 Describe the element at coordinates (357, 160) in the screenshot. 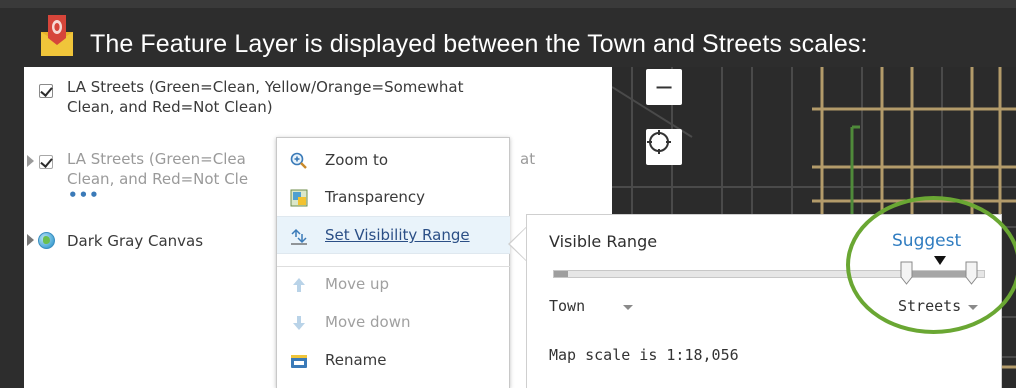

I see `menu-item-label: Zoom to` at that location.